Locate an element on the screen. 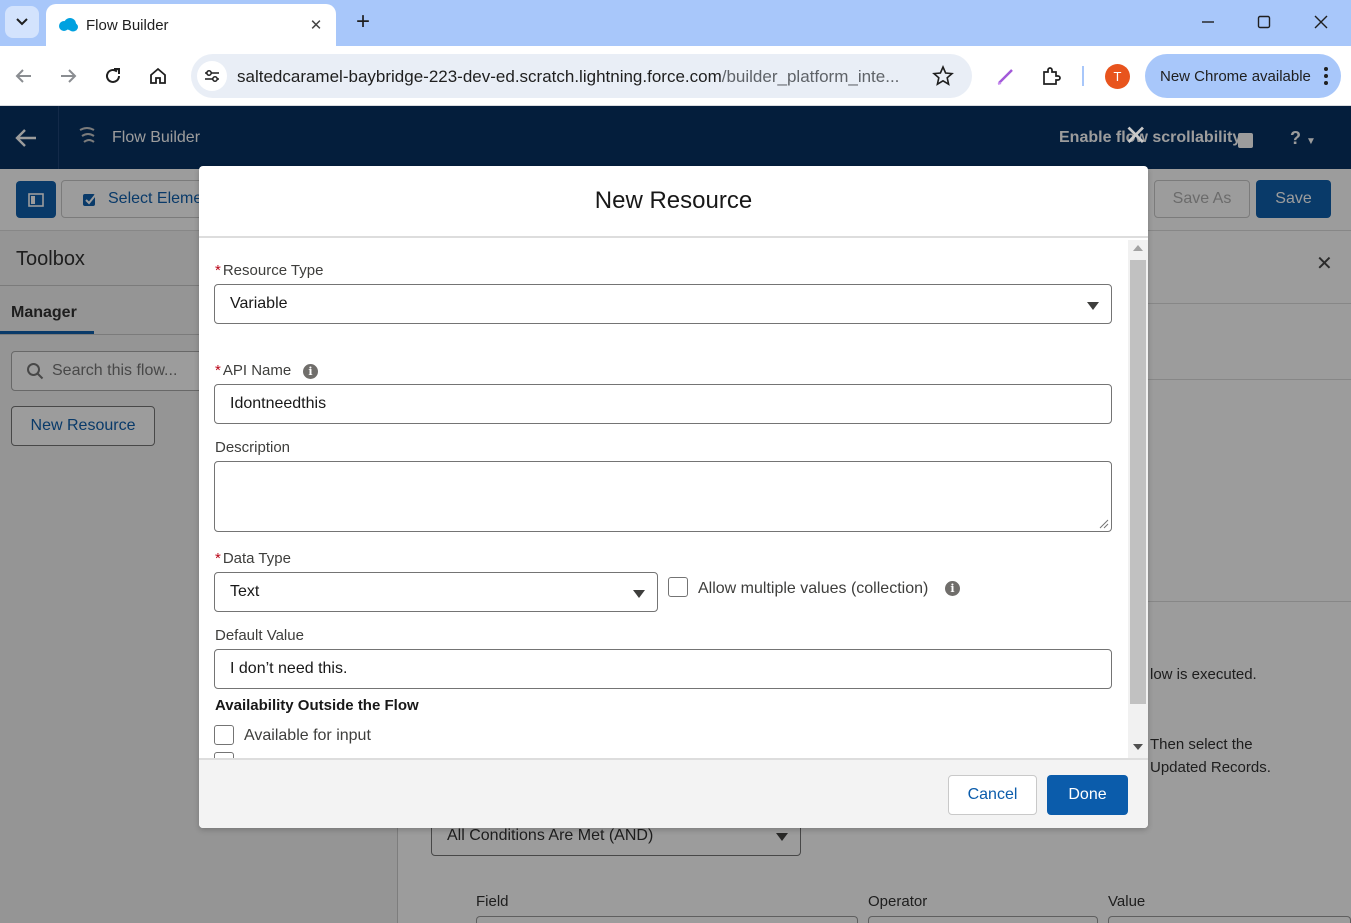 The image size is (1351, 923). forward-button is located at coordinates (68, 76).